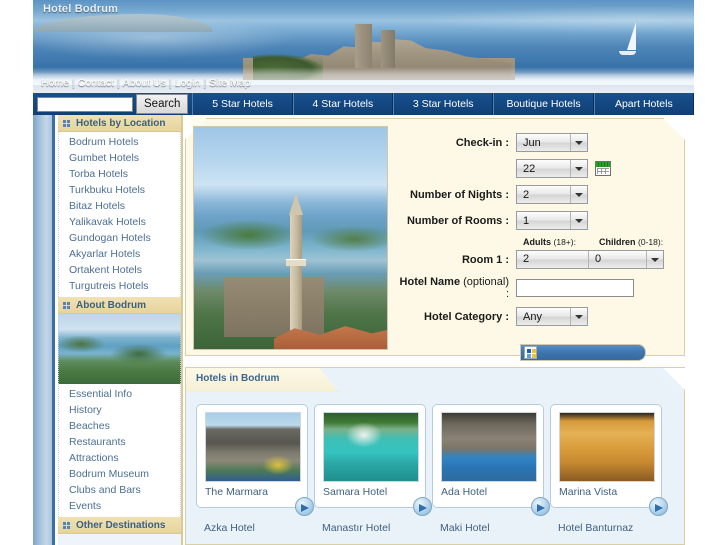 This screenshot has width=727, height=545. I want to click on hotel-category-value: Any, so click(532, 317).